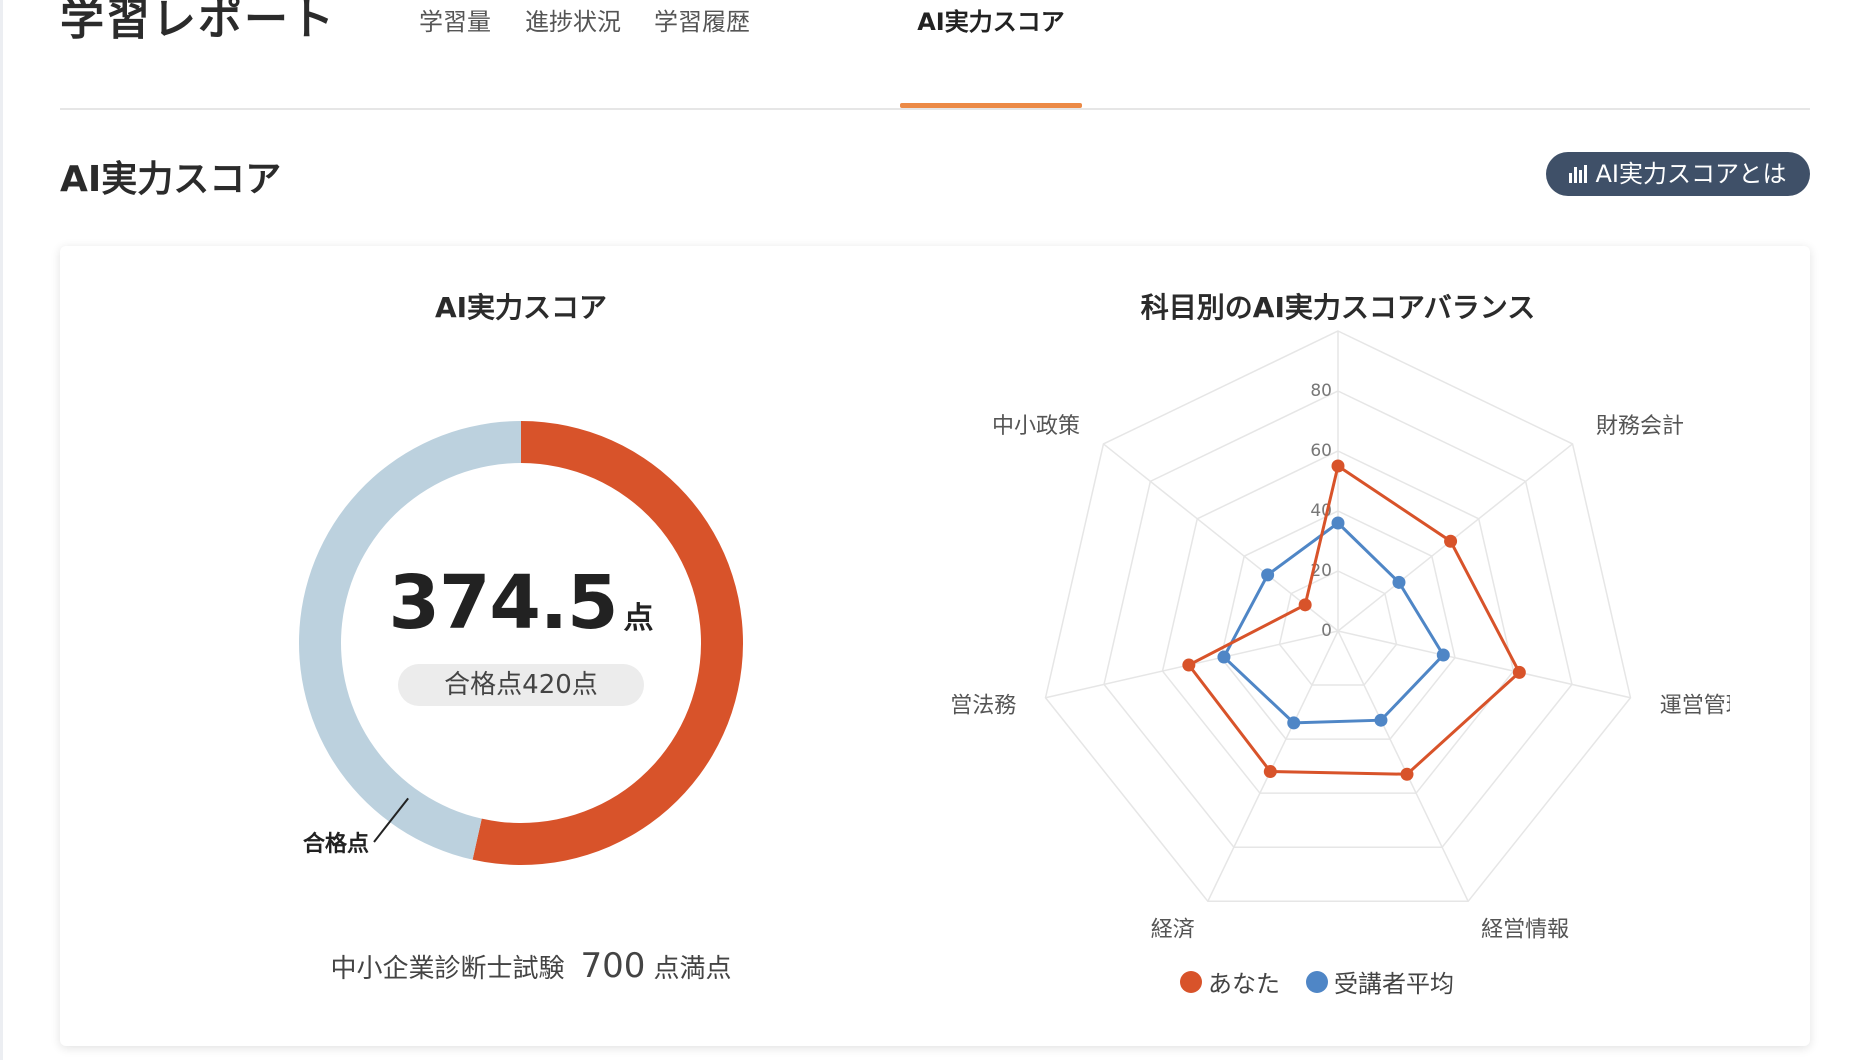 This screenshot has width=1854, height=1060. Describe the element at coordinates (1695, 705) in the screenshot. I see `radar-category-label: 運営管理` at that location.